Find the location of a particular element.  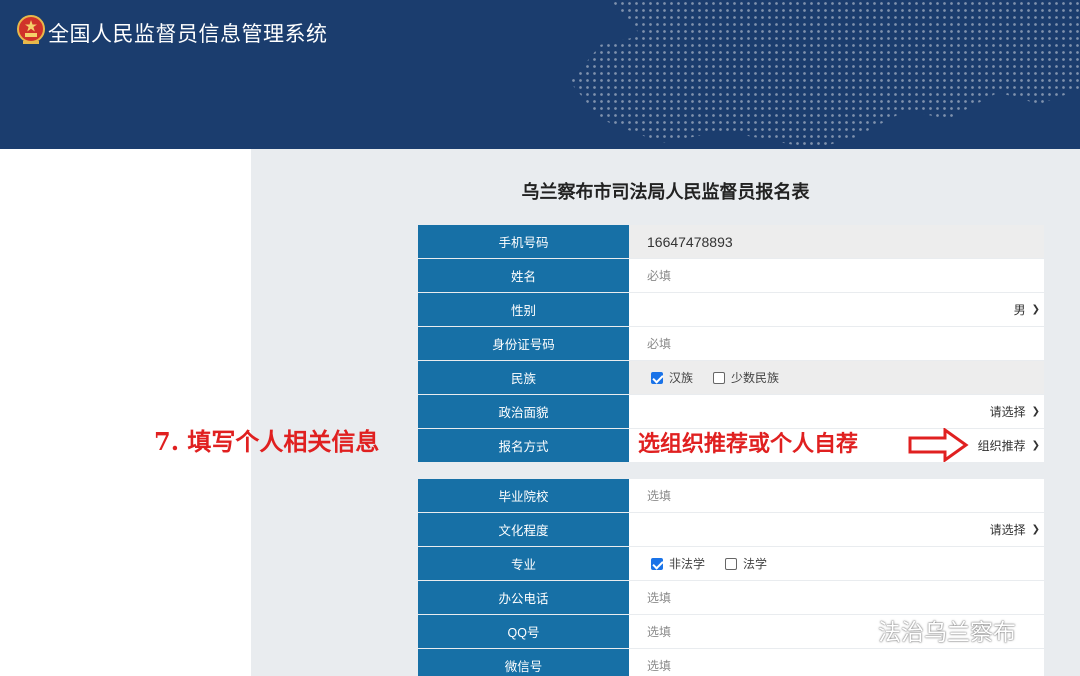

apply-method-selected: 组织推荐 is located at coordinates (1001, 446).